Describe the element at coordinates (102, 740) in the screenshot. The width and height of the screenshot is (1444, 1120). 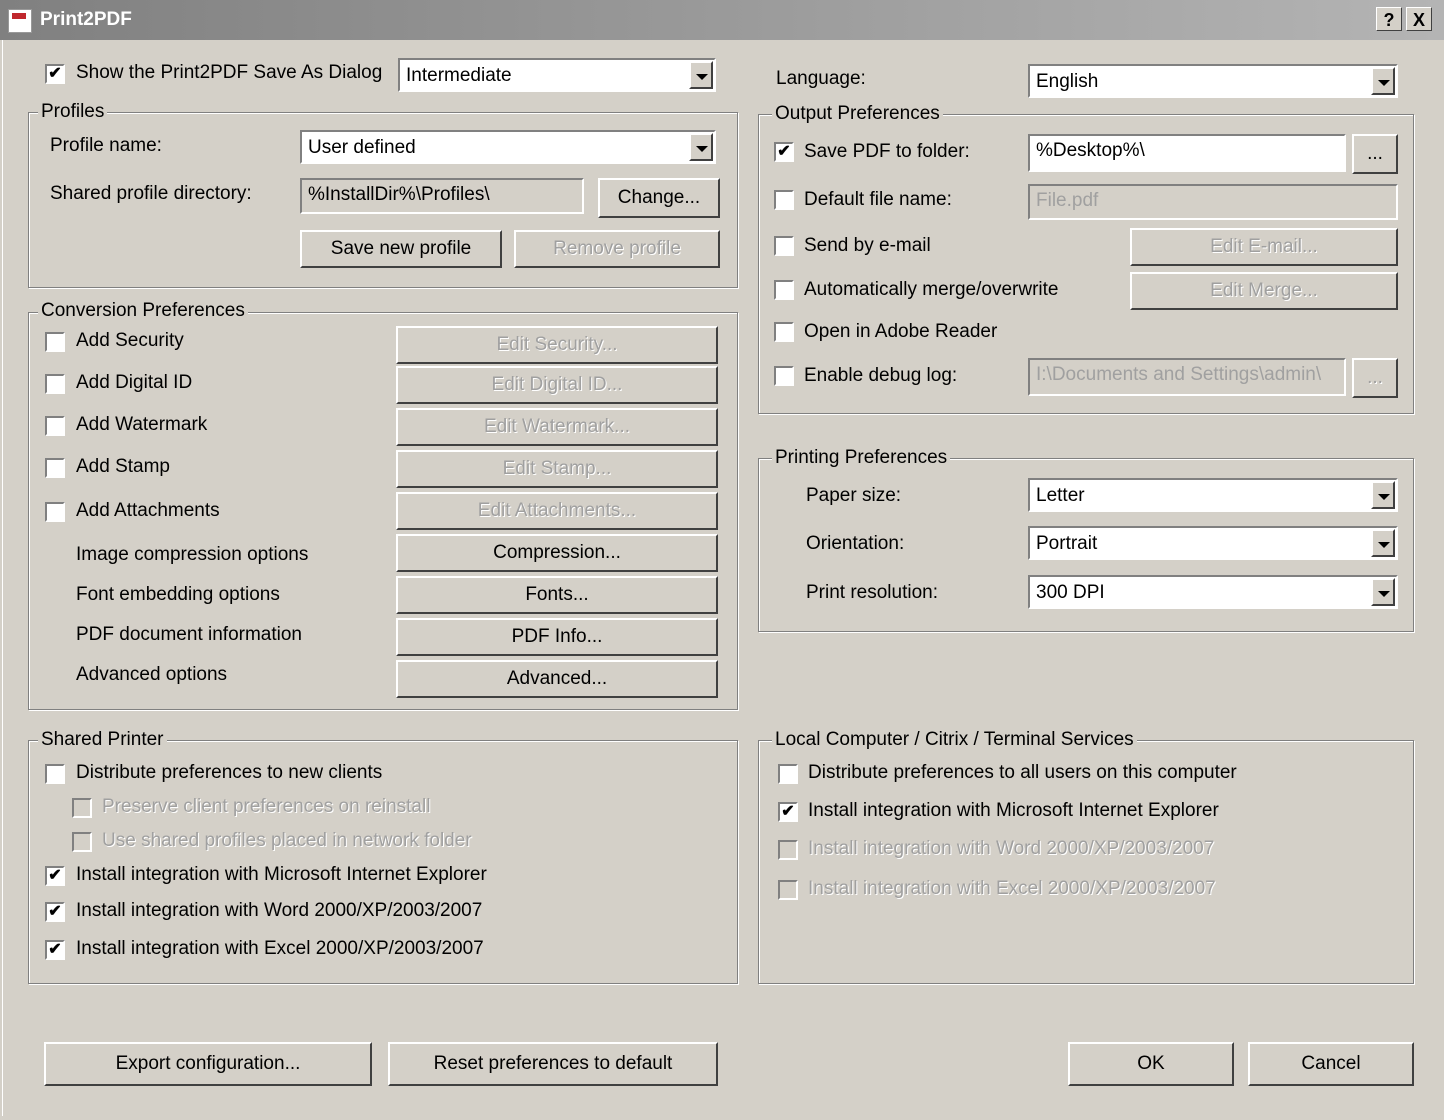
I see `shared-printer-group-title: Shared Printer` at that location.